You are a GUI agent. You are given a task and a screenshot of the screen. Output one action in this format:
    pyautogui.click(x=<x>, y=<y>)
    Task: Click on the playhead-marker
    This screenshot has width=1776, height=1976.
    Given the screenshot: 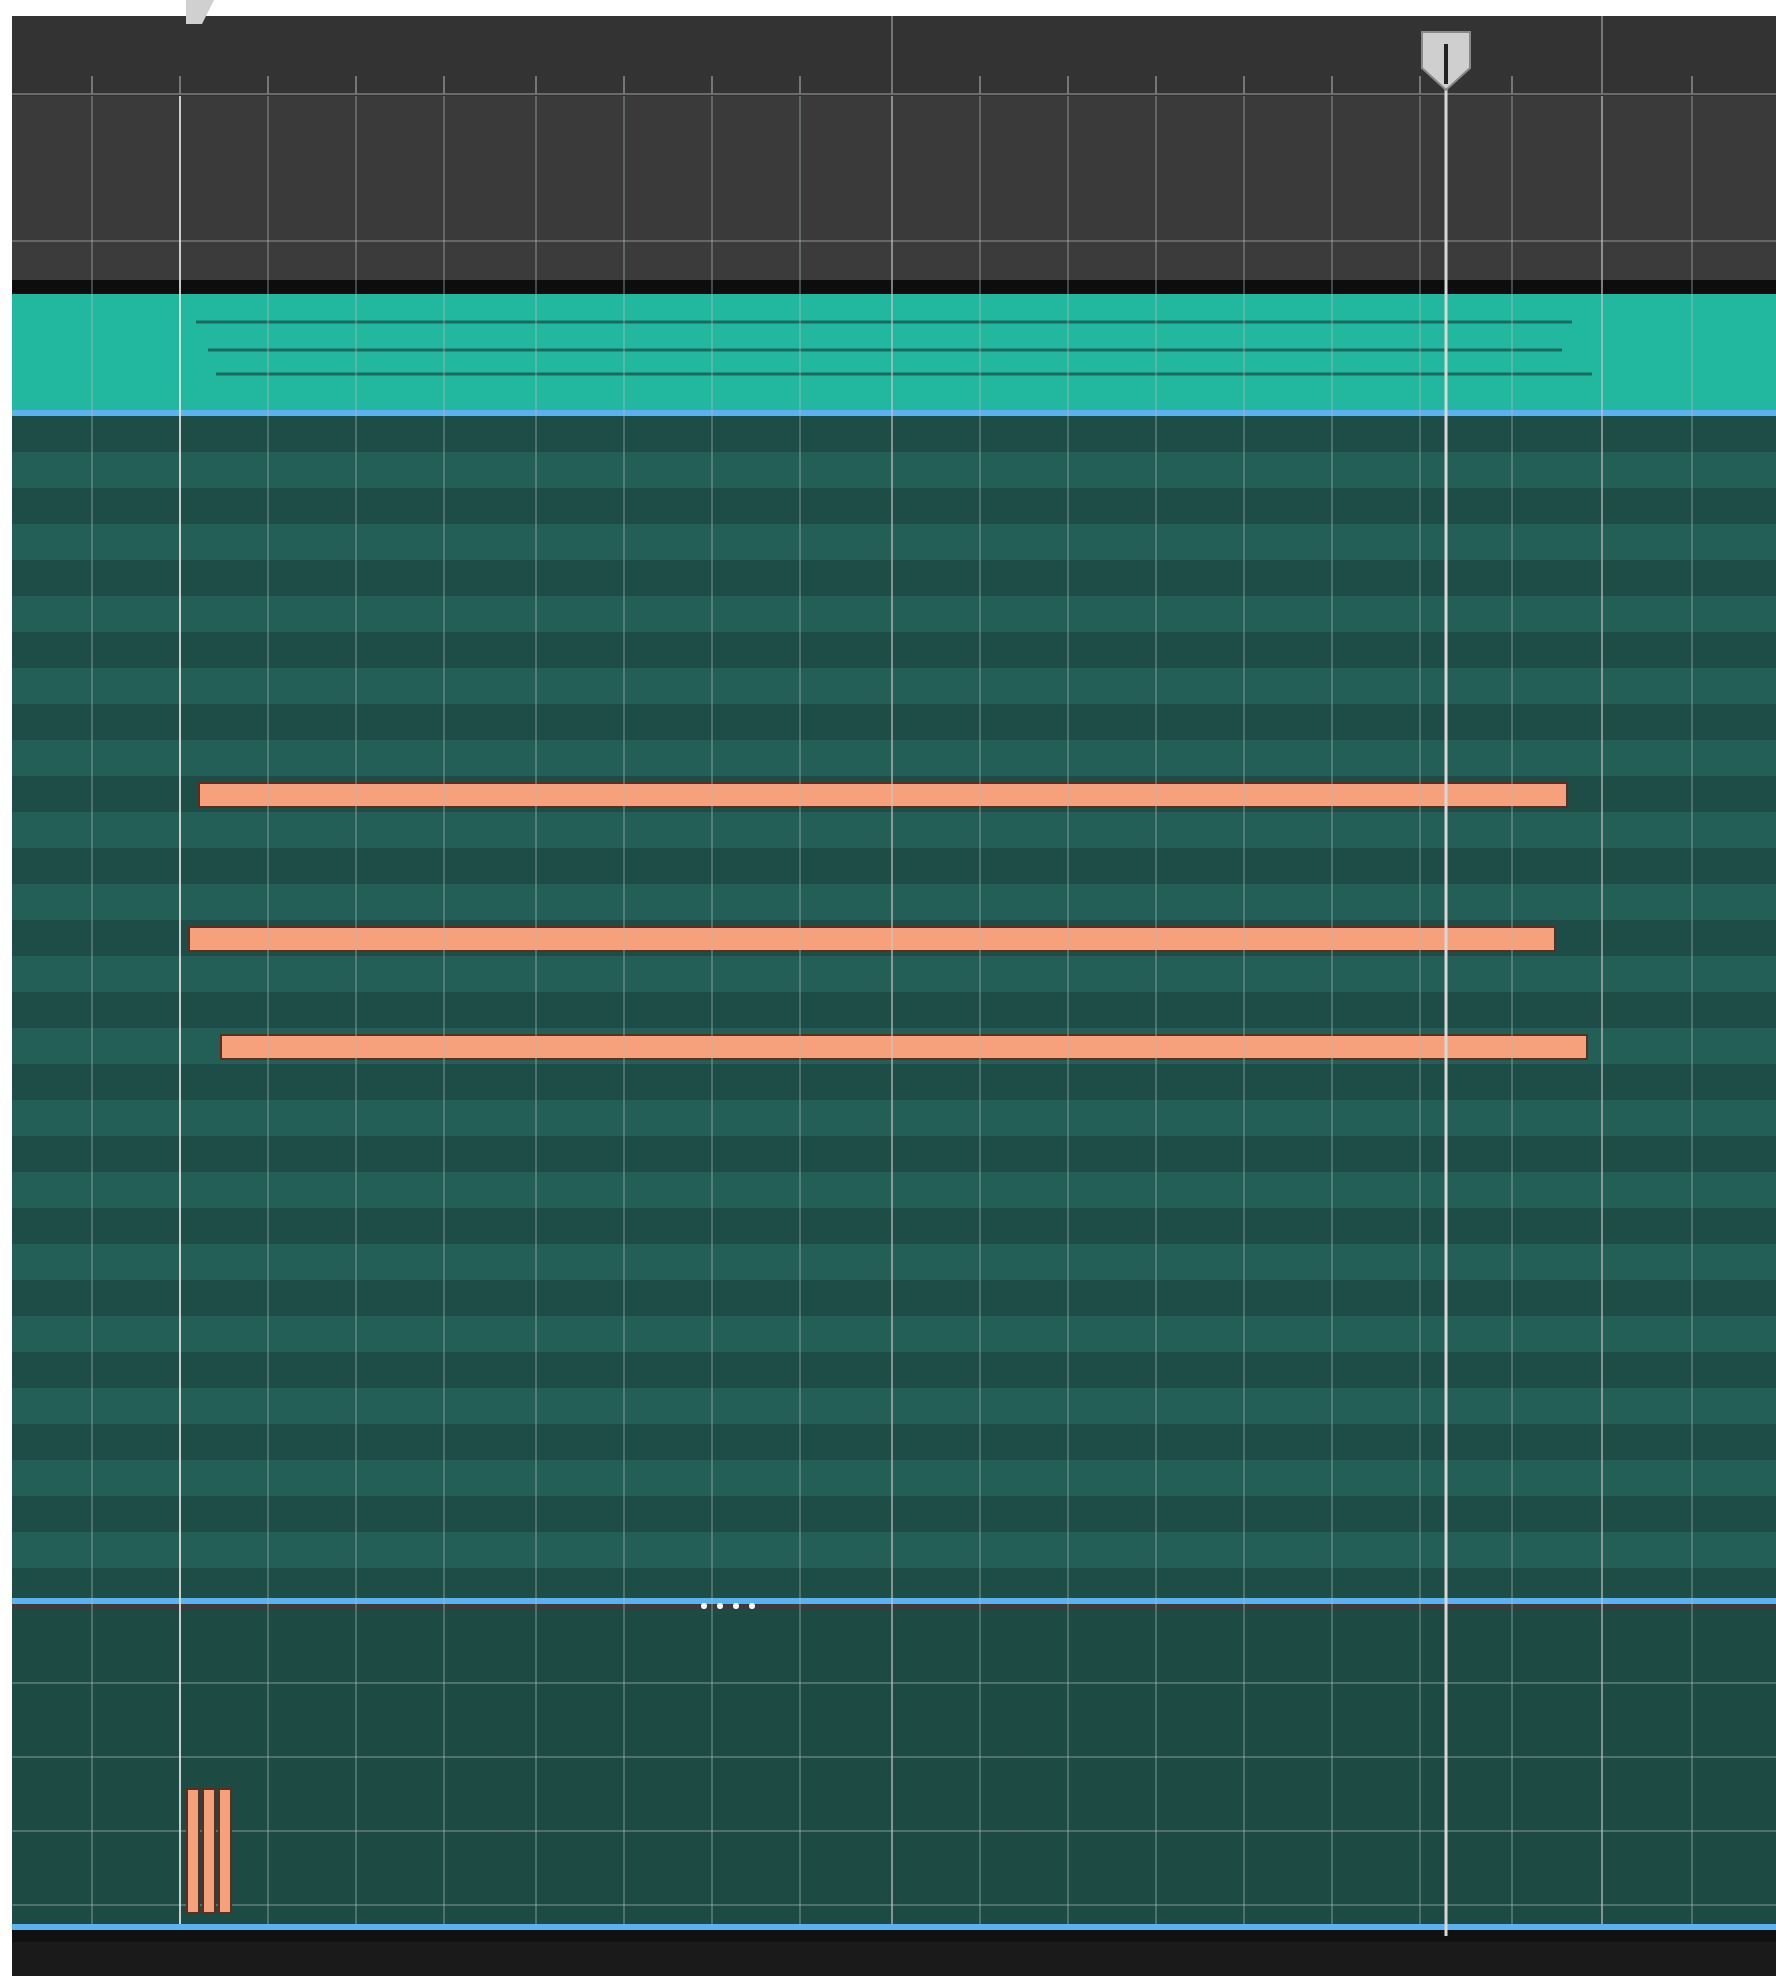 What is the action you would take?
    pyautogui.click(x=1446, y=61)
    